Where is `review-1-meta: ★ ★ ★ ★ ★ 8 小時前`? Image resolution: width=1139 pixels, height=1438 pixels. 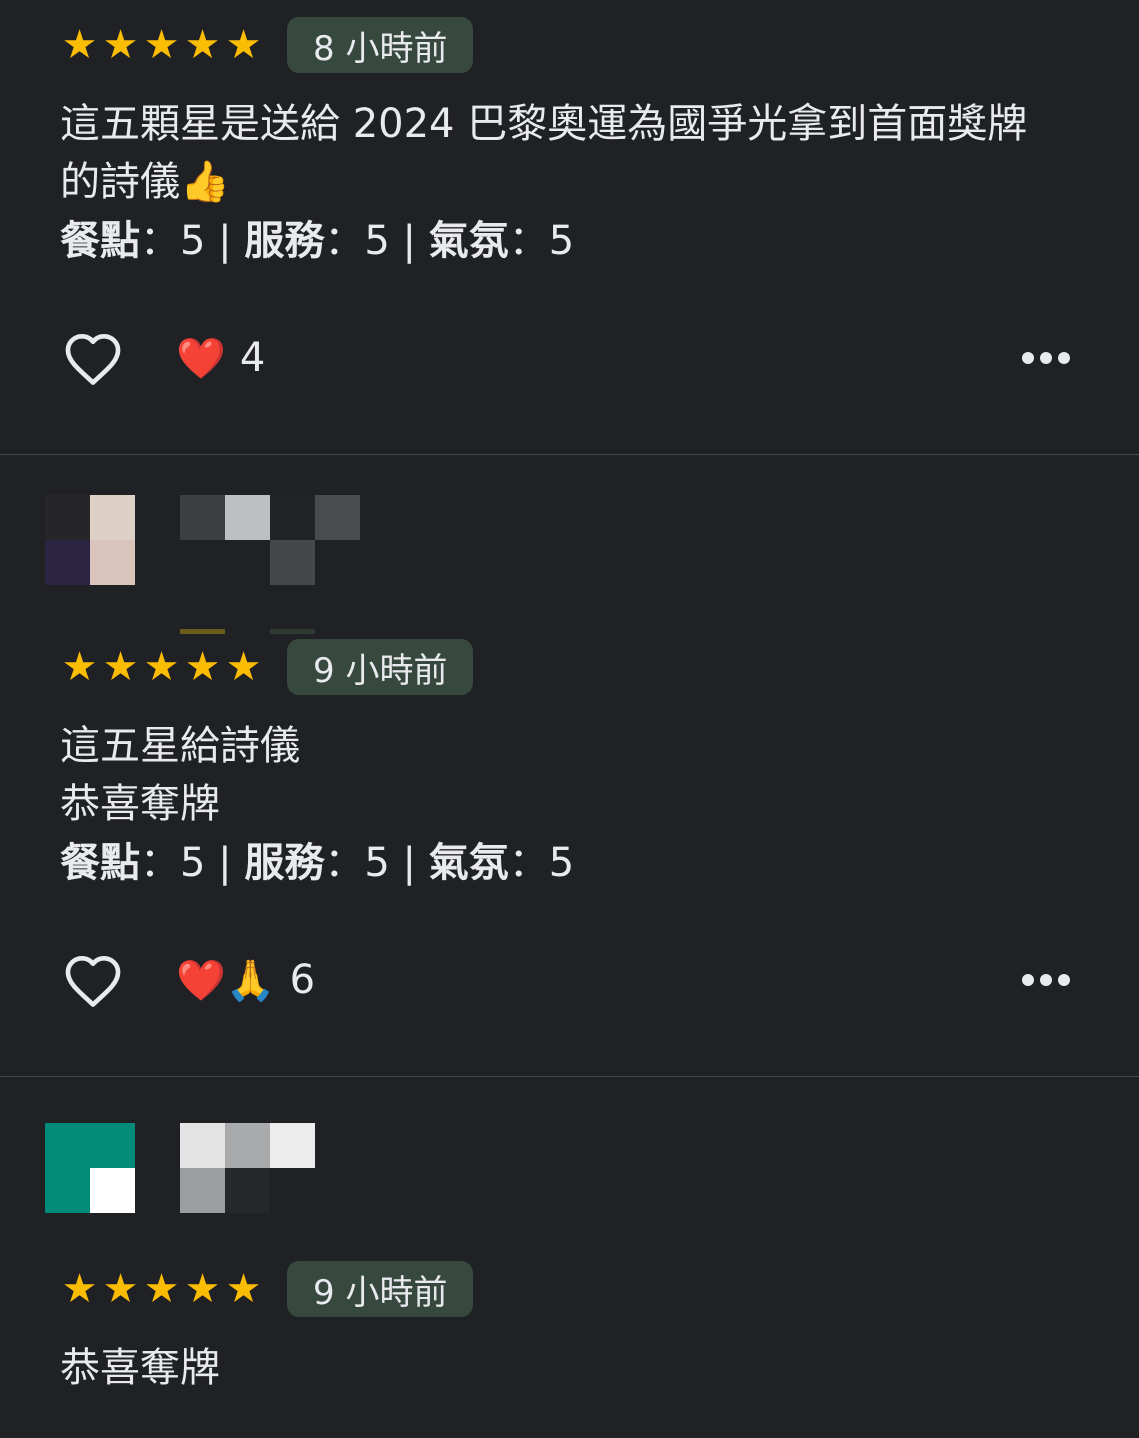
review-1-meta: ★ ★ ★ ★ ★ 8 小時前 is located at coordinates (267, 45).